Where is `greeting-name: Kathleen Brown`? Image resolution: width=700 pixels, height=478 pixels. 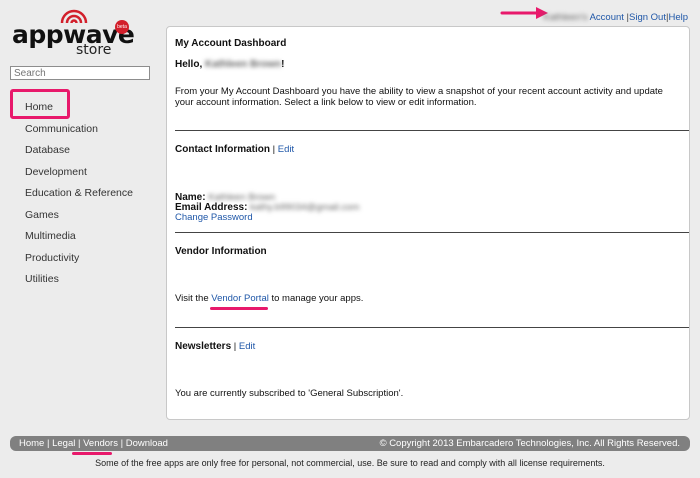
greeting-name: Kathleen Brown is located at coordinates (243, 64).